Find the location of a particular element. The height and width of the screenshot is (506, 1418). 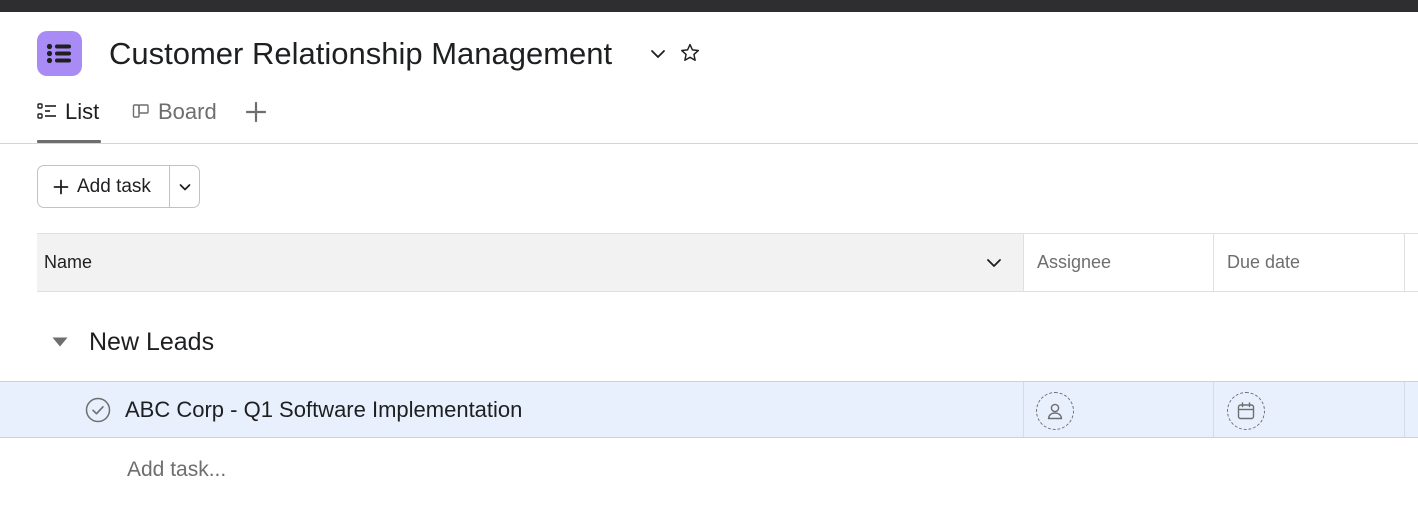

tab-list-label: List is located at coordinates (82, 111).